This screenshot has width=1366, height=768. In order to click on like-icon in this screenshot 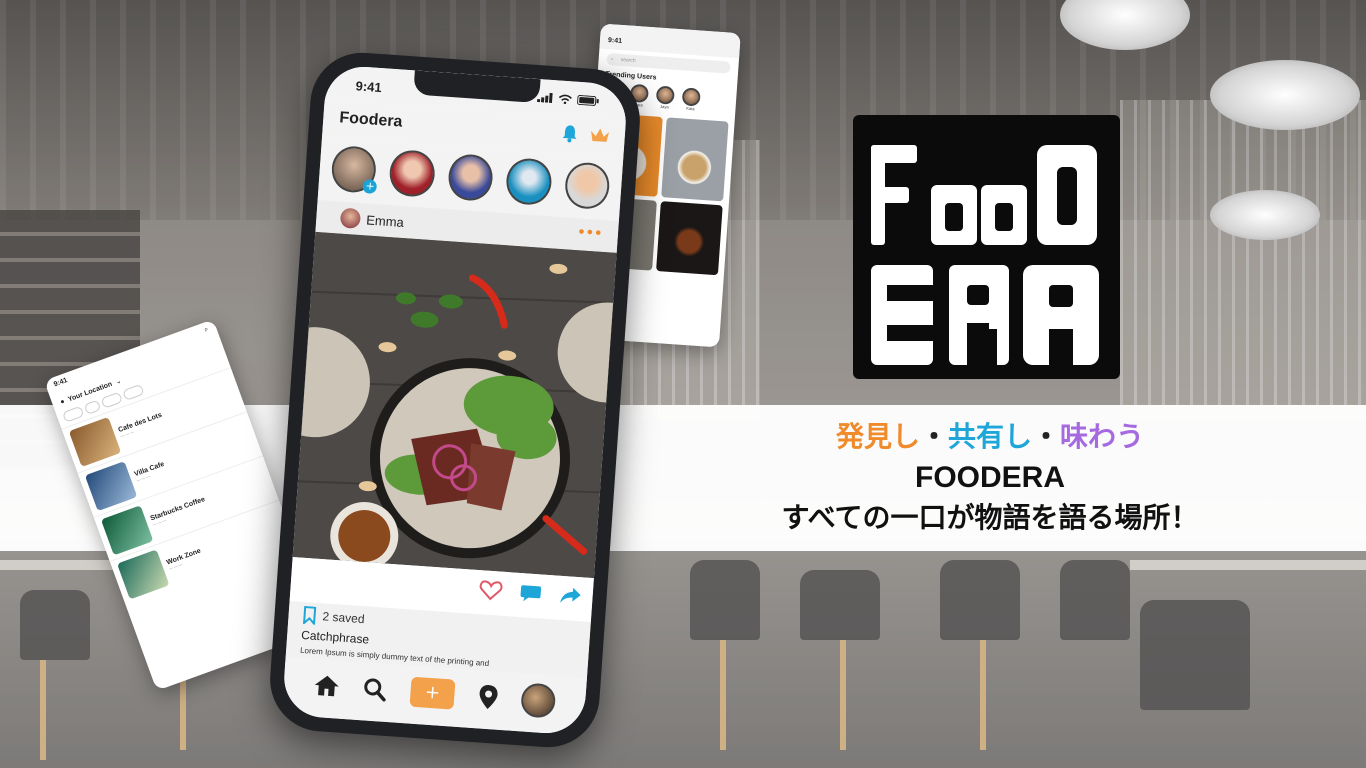, I will do `click(490, 590)`.